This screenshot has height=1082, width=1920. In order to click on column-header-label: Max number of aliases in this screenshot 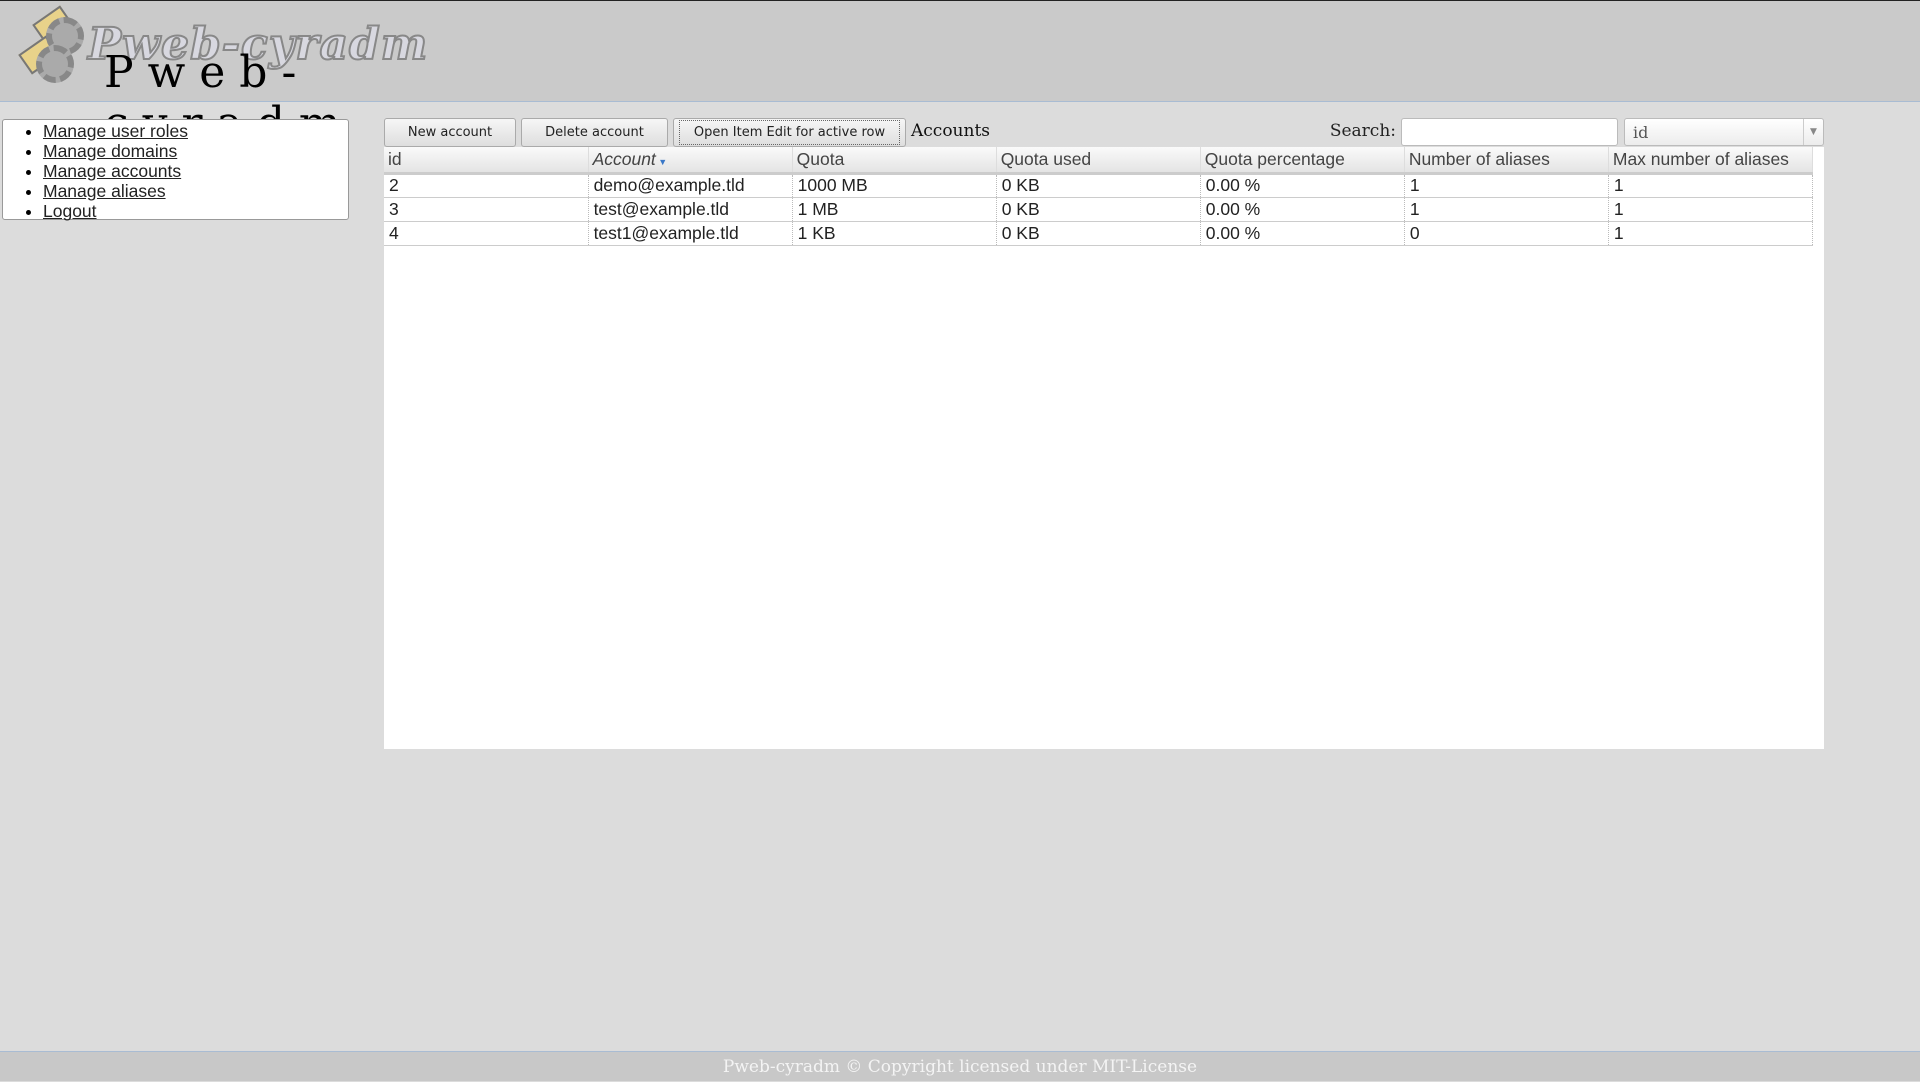, I will do `click(1700, 158)`.